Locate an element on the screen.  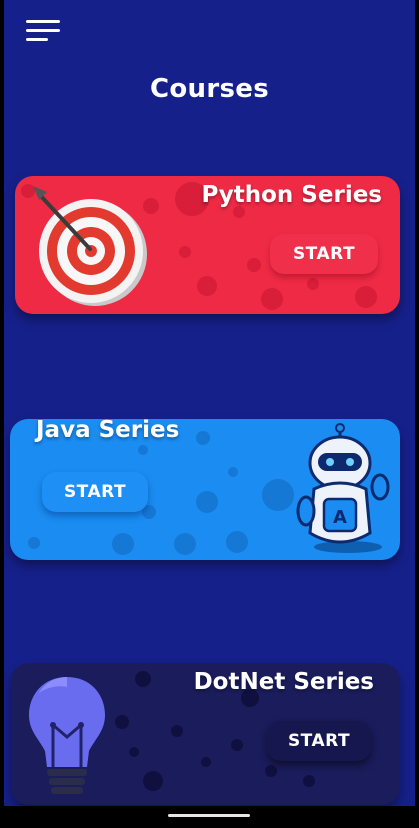
home-indicator is located at coordinates (209, 815).